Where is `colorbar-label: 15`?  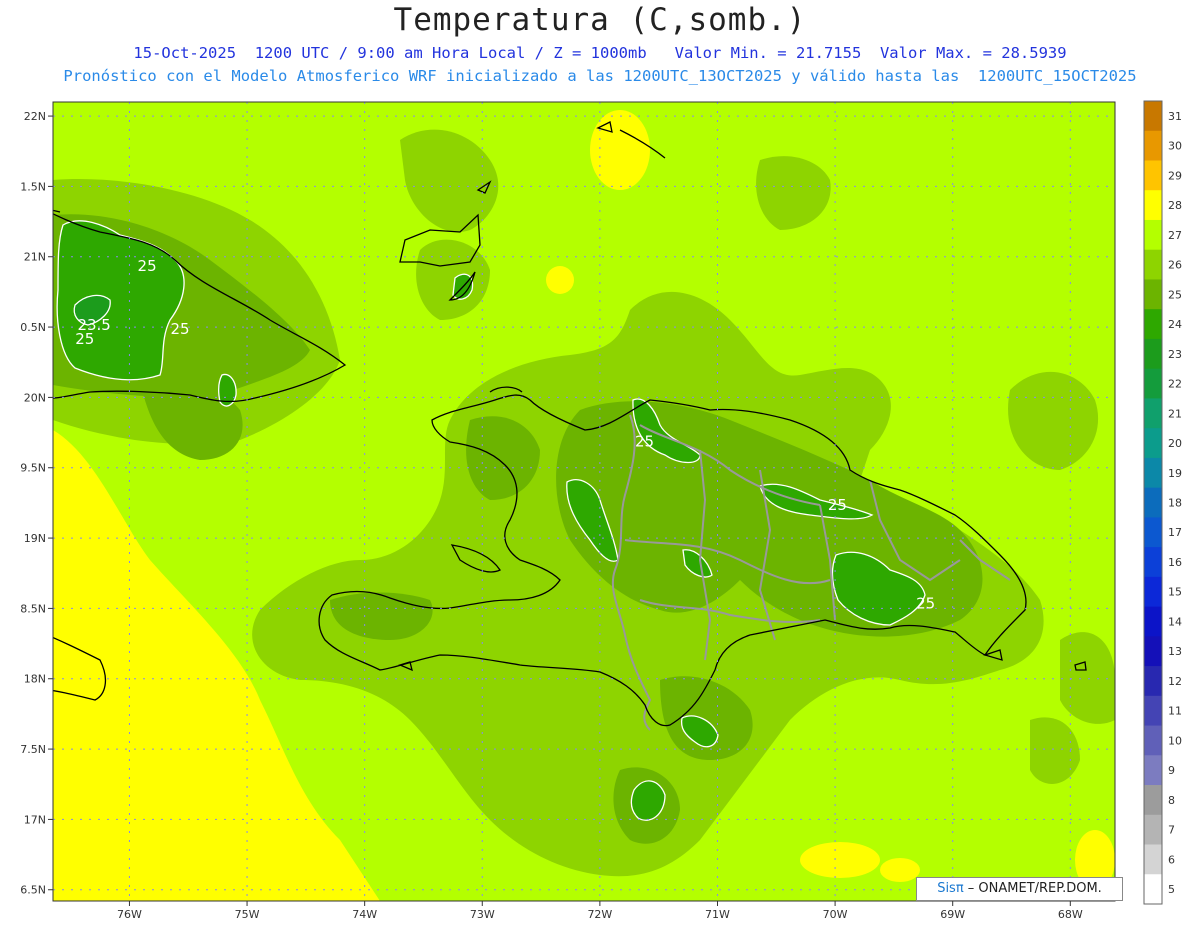 colorbar-label: 15 is located at coordinates (1175, 592).